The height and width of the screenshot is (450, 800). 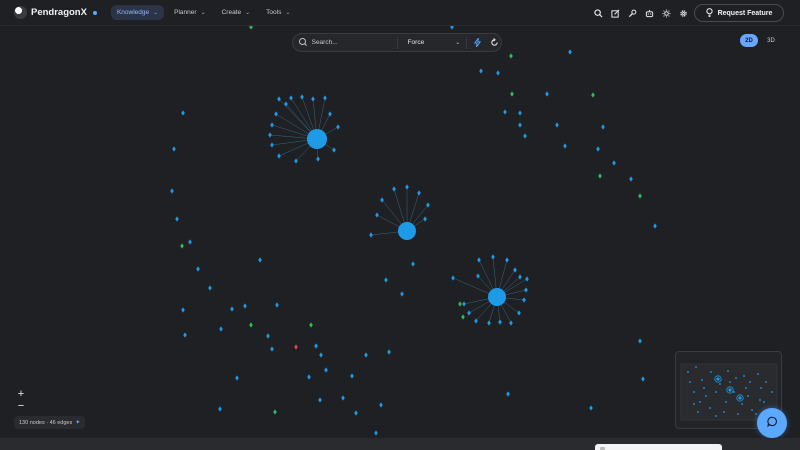 I want to click on zoom-out-button: −, so click(x=21, y=406).